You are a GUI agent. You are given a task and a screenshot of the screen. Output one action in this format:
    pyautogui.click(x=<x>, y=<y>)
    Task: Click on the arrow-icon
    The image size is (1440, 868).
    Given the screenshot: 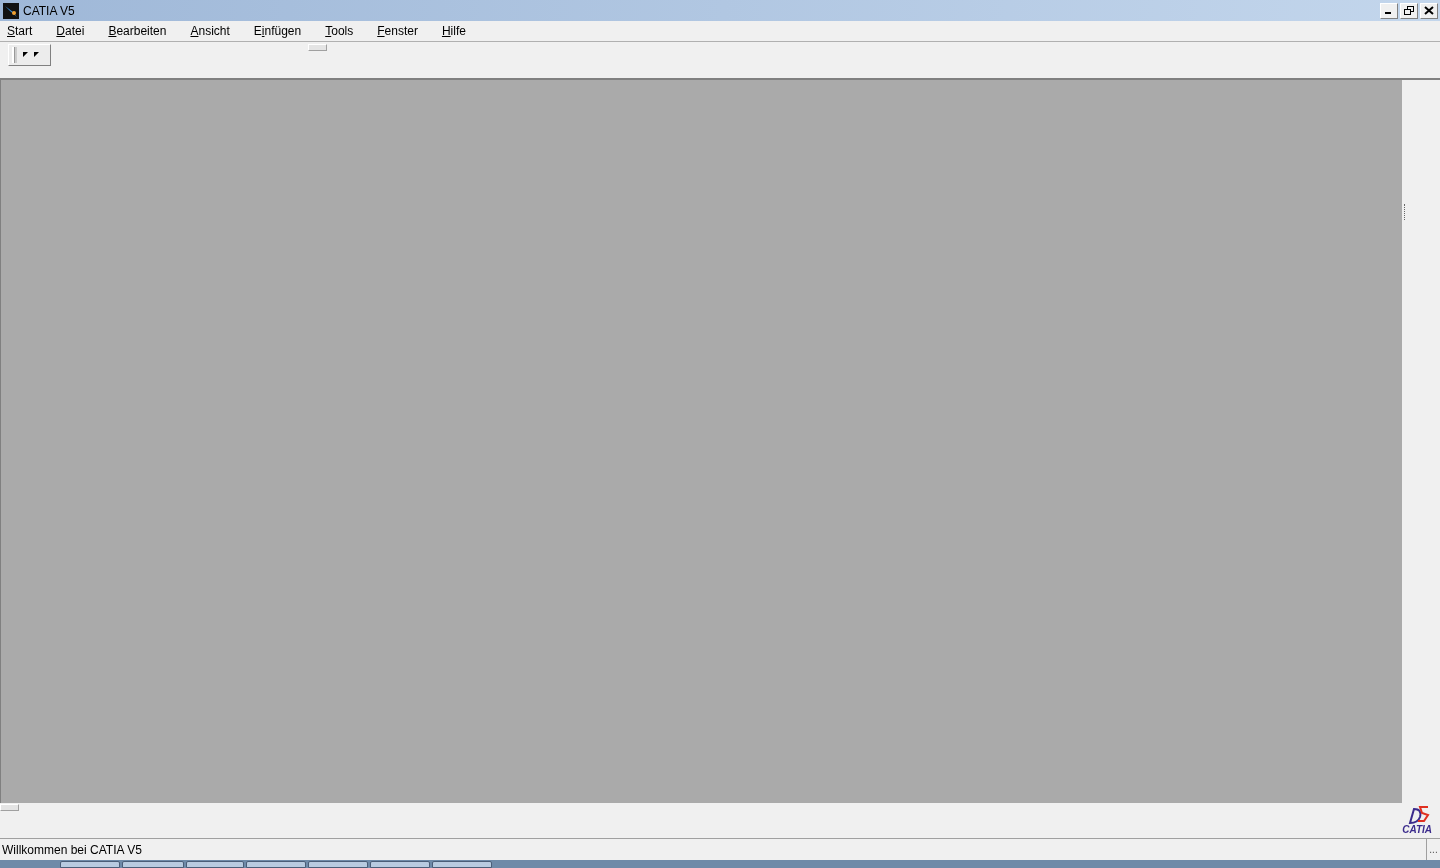 What is the action you would take?
    pyautogui.click(x=31, y=55)
    